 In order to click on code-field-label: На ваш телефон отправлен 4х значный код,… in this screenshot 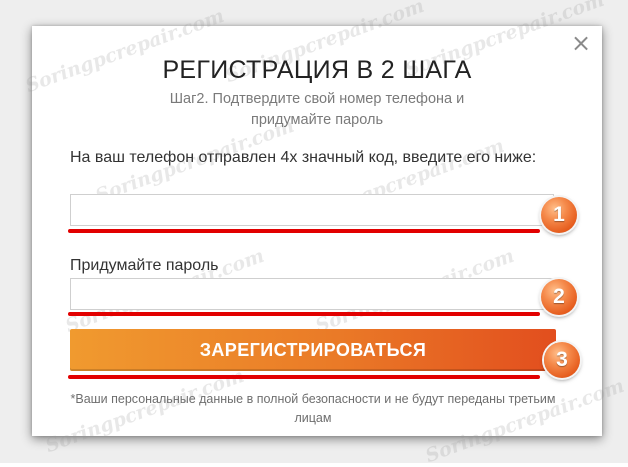, I will do `click(303, 157)`.